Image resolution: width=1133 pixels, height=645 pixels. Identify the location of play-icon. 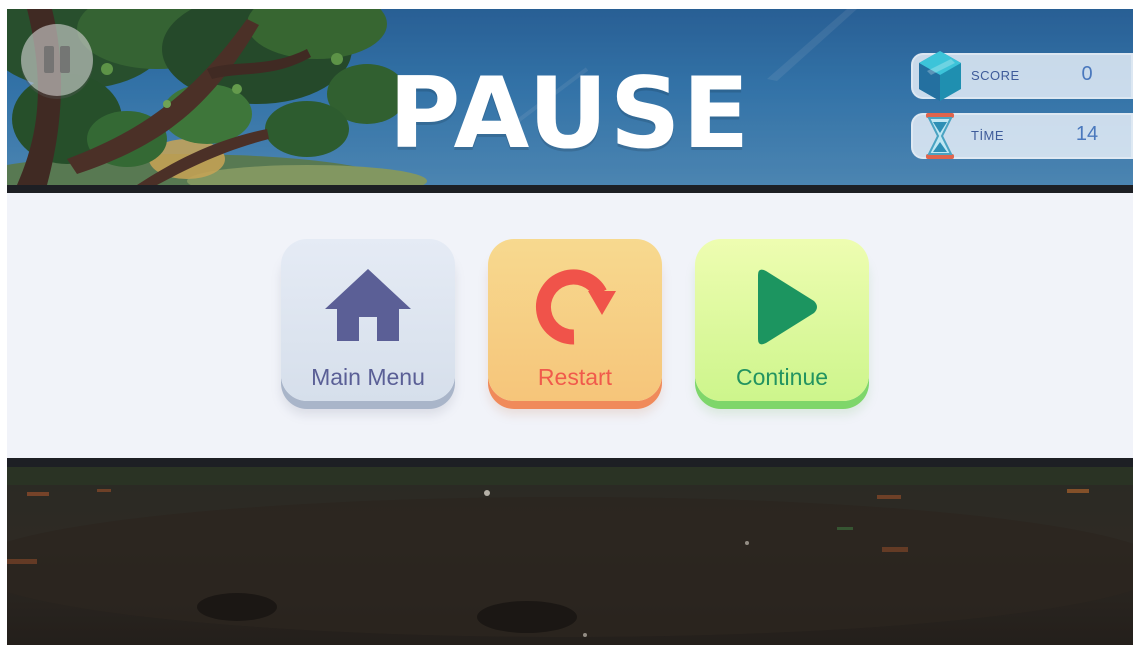
(787, 307).